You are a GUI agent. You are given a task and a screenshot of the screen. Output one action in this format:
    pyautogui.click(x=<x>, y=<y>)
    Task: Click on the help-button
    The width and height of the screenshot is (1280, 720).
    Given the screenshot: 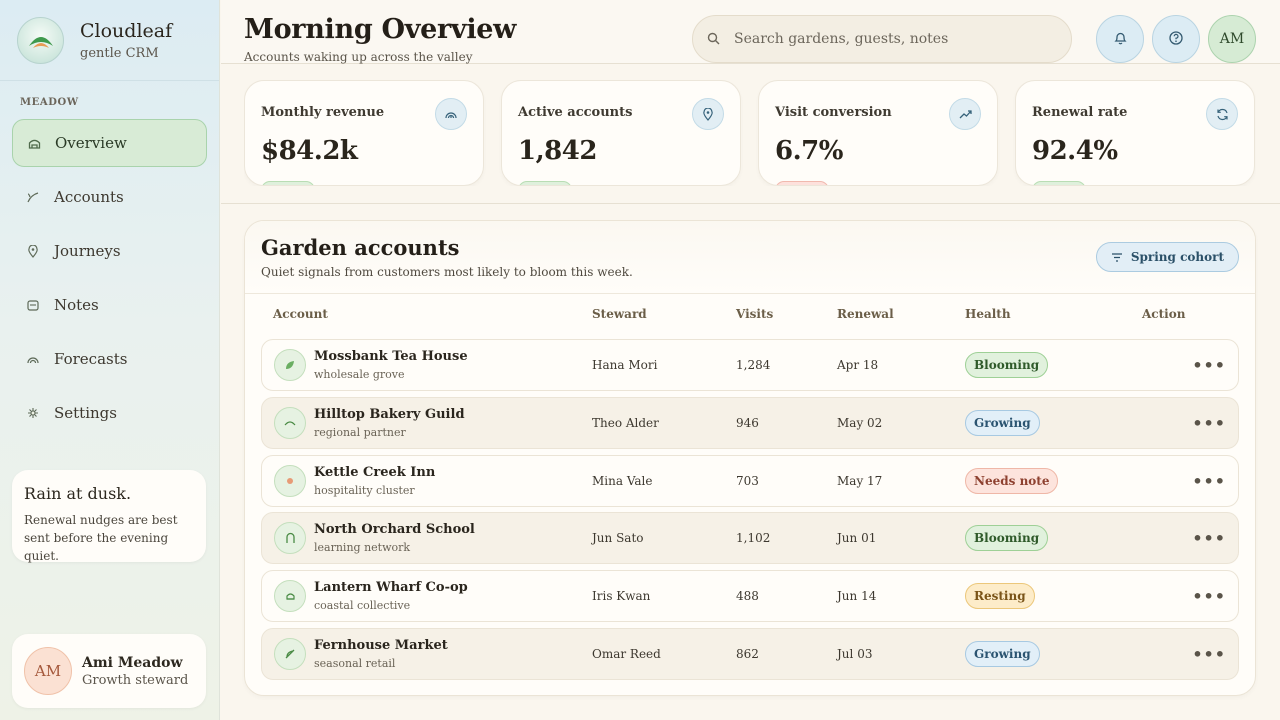 What is the action you would take?
    pyautogui.click(x=1176, y=39)
    